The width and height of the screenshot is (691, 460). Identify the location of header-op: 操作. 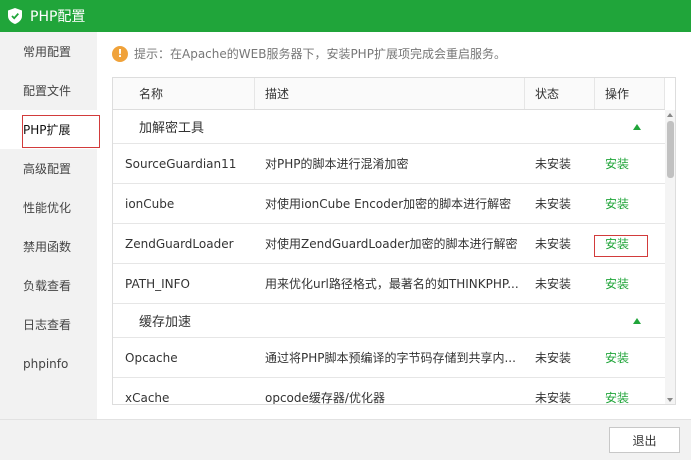
(617, 94).